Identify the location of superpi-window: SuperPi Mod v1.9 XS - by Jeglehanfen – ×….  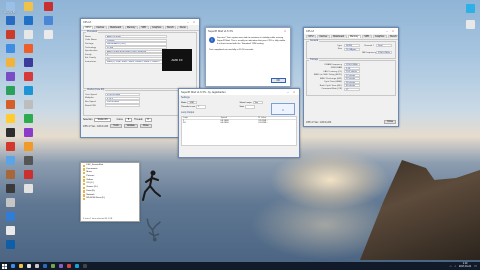
(239, 123).